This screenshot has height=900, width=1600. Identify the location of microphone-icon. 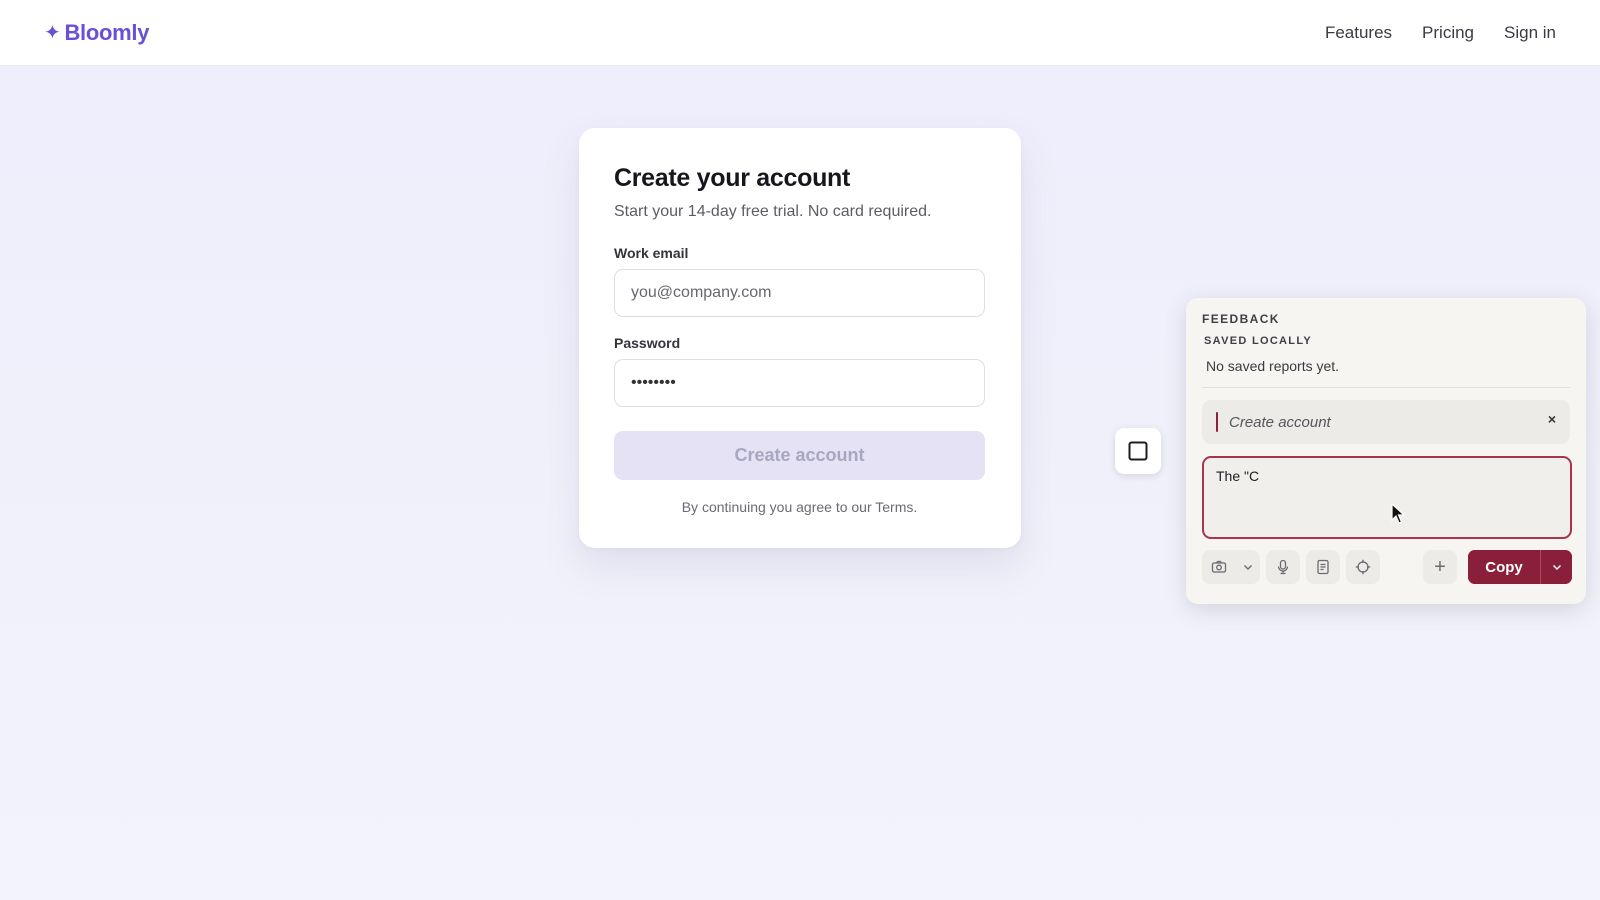
(1283, 567).